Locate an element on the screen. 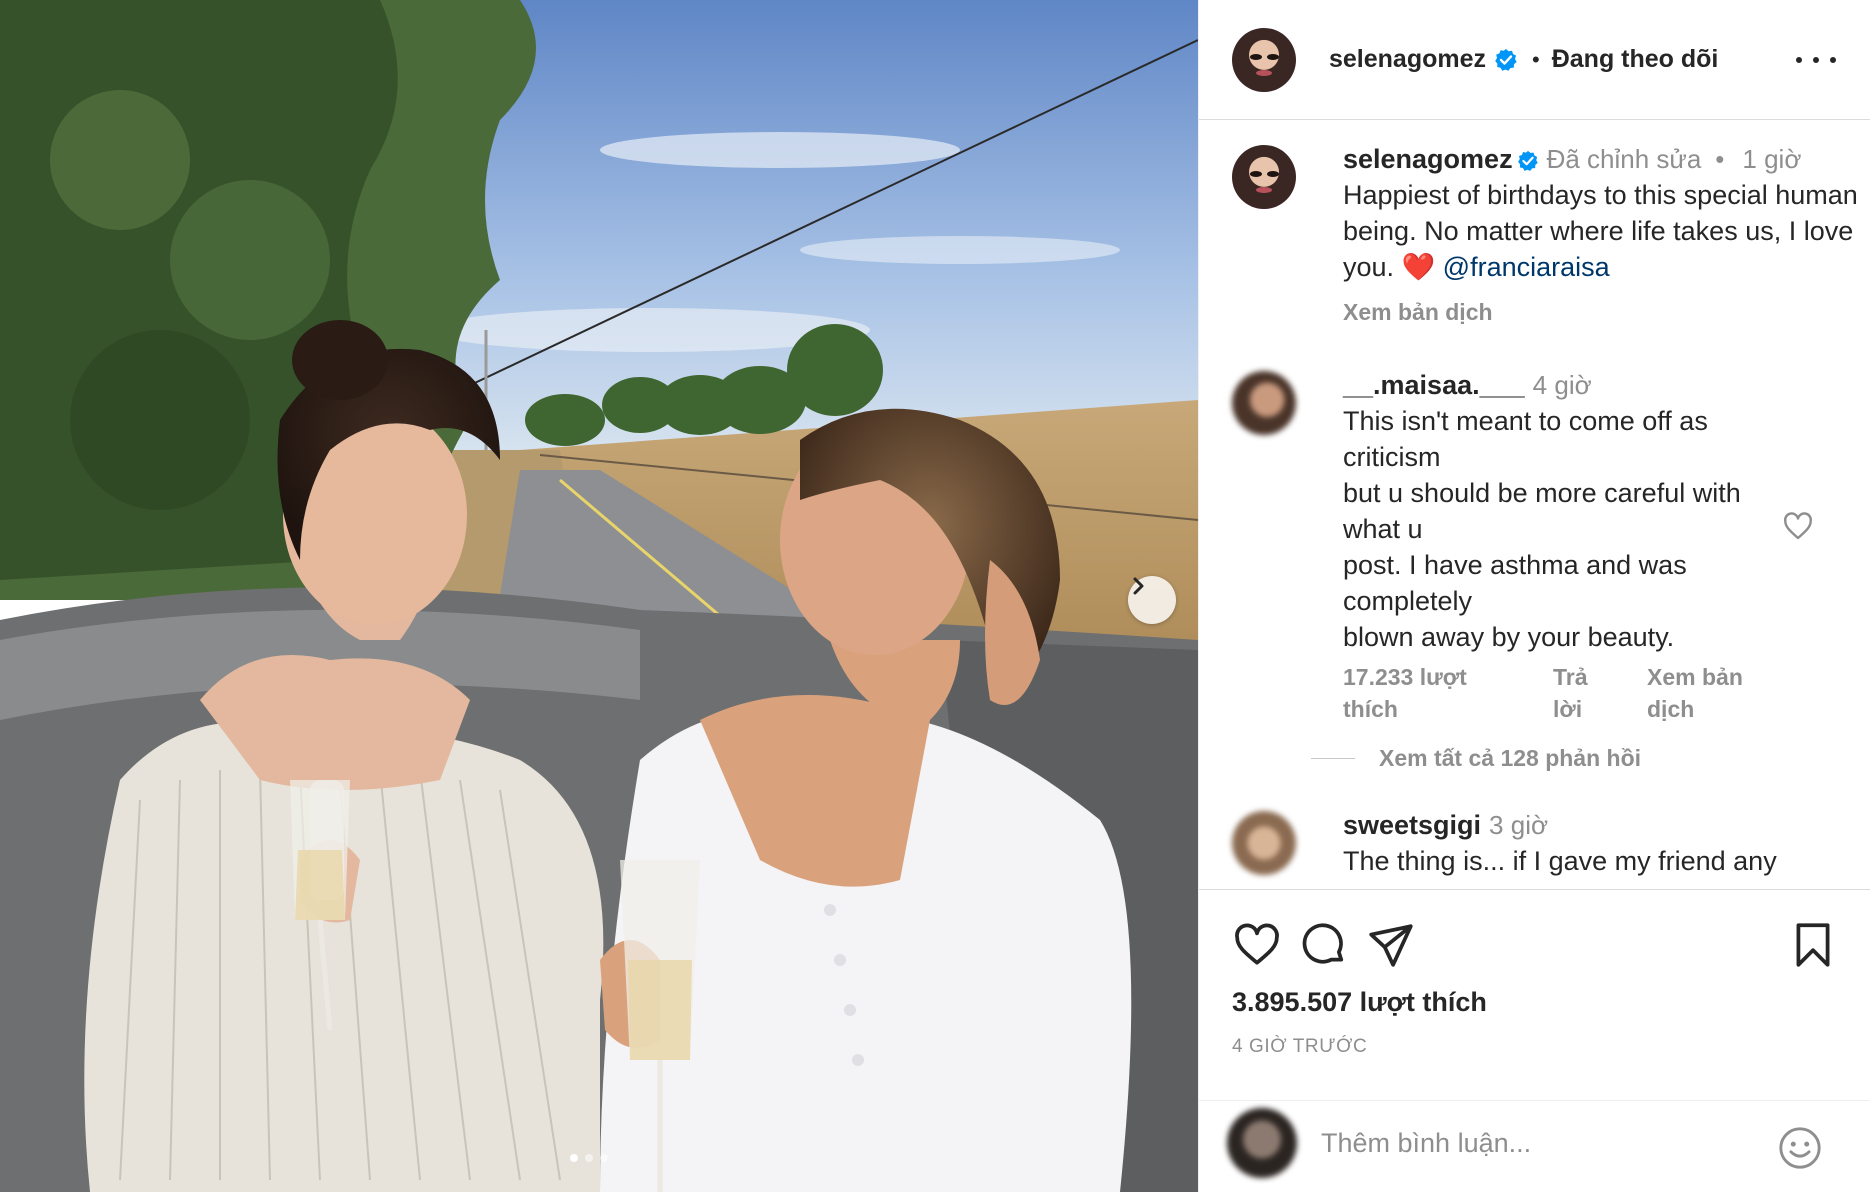 This screenshot has height=1192, width=1870. comment-text-line: but u should be more careful with is located at coordinates (1542, 493).